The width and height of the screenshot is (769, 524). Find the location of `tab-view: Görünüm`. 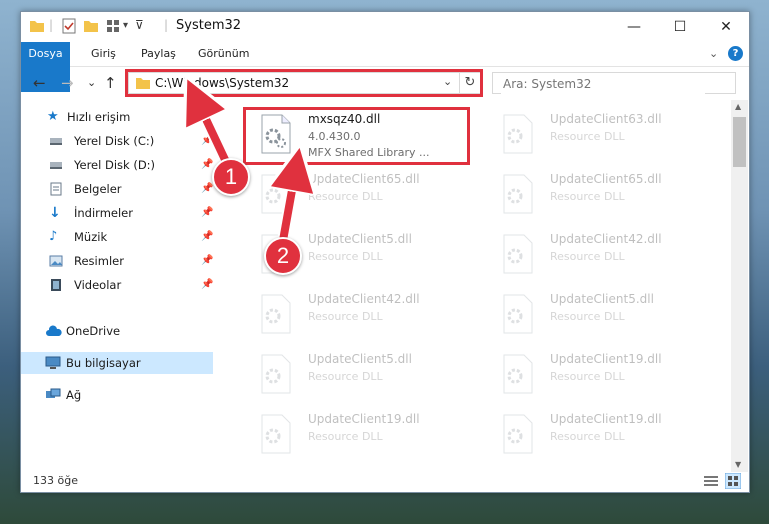

tab-view: Görünüm is located at coordinates (223, 54).